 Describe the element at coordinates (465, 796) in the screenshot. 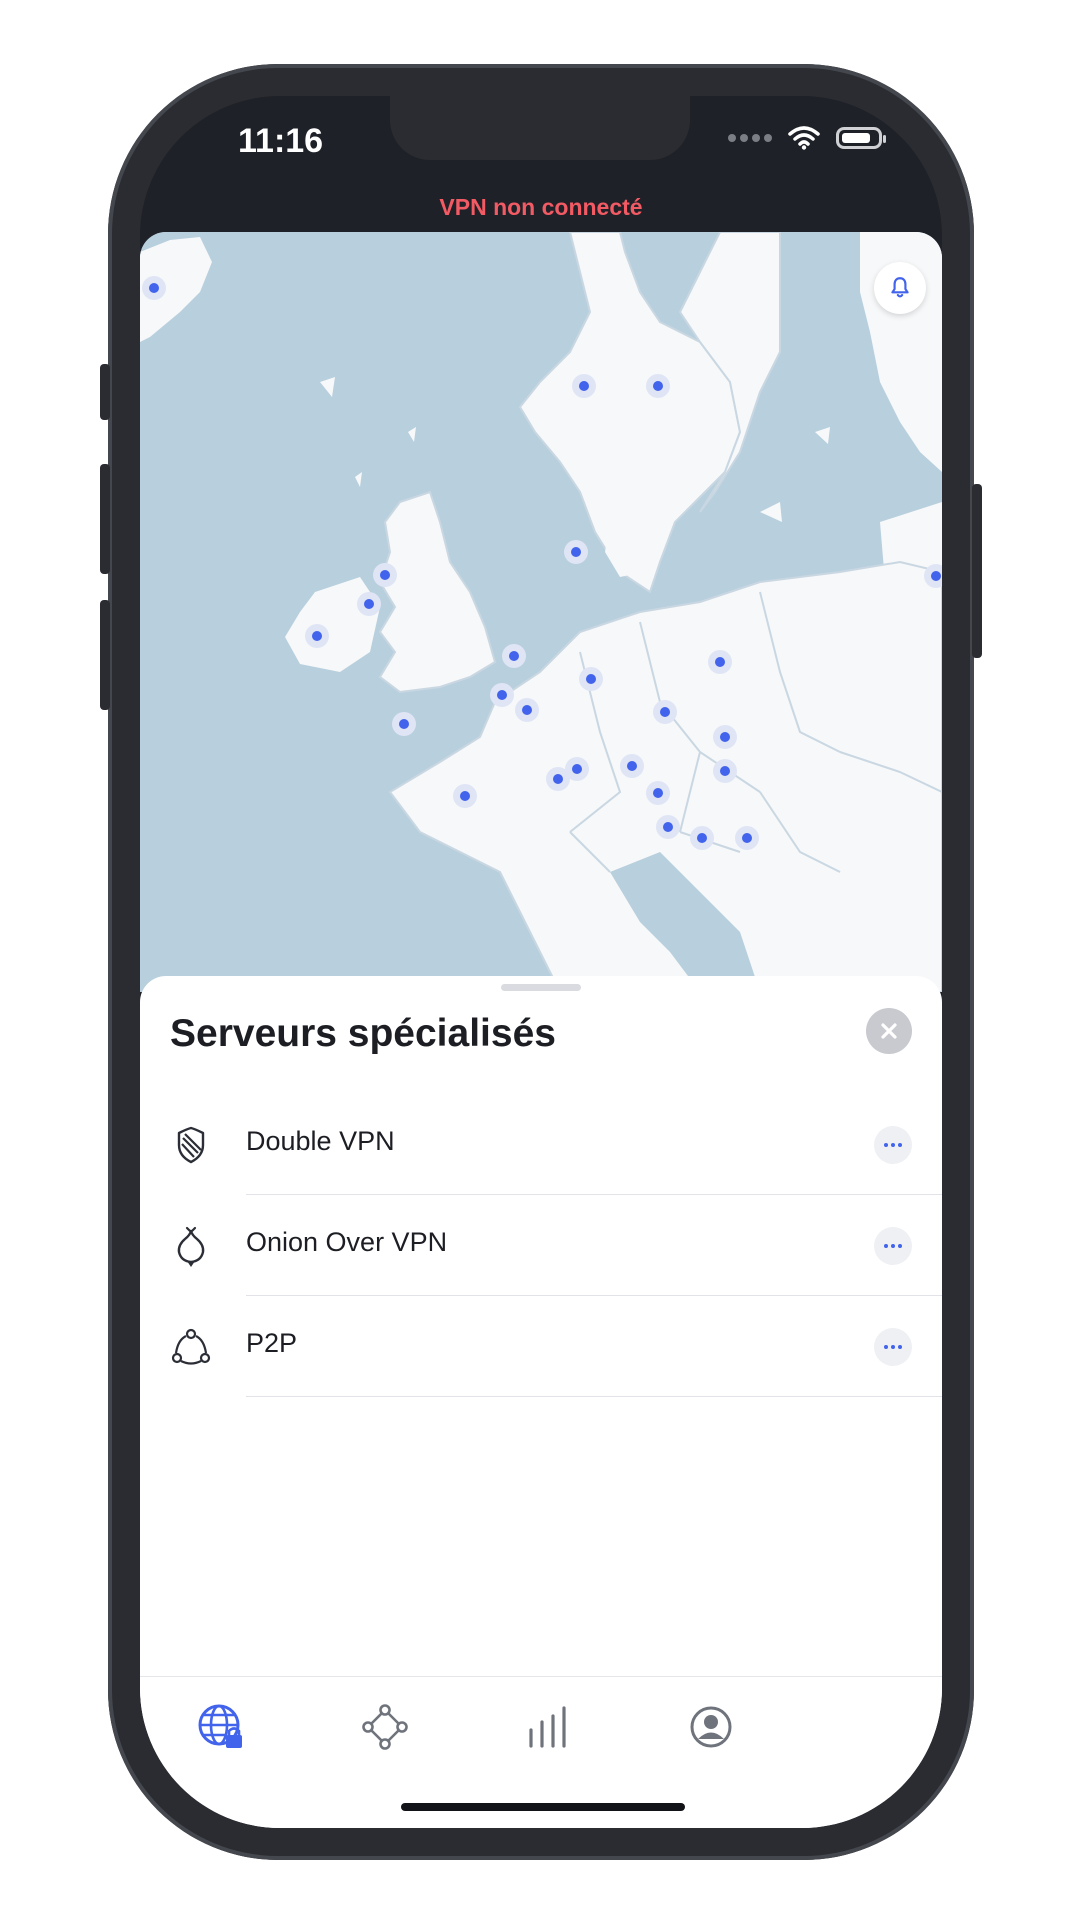

I see `server-pin-france` at that location.